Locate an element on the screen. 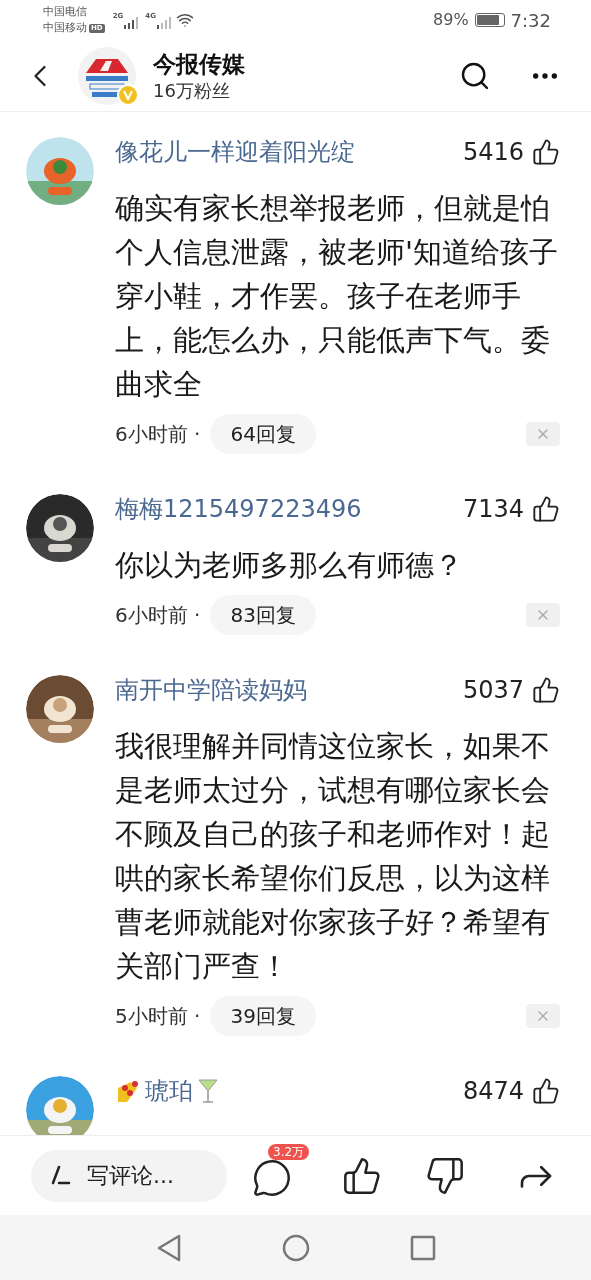 Image resolution: width=591 pixels, height=1280 pixels. cocktail-icon is located at coordinates (208, 1091).